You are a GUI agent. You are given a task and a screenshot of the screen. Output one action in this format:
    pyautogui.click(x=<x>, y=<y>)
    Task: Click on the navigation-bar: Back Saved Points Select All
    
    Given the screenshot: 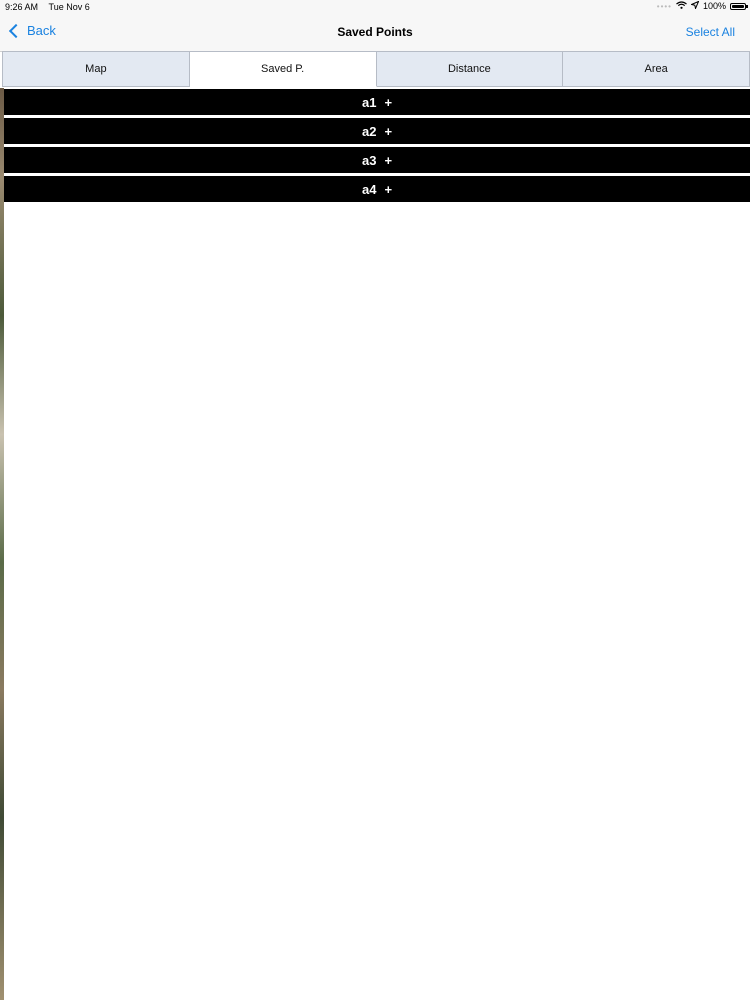 What is the action you would take?
    pyautogui.click(x=375, y=33)
    